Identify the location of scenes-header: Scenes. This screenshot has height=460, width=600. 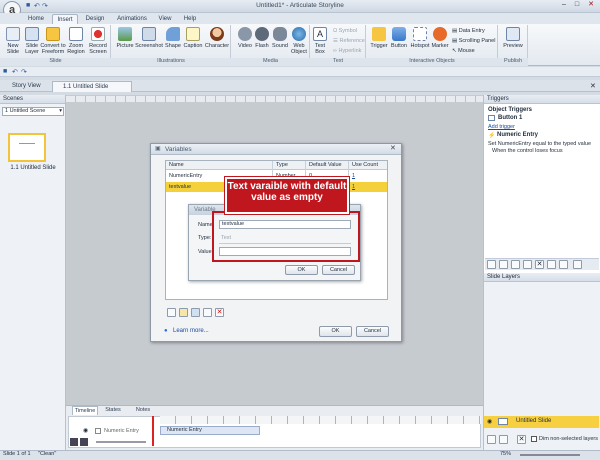
(32, 99).